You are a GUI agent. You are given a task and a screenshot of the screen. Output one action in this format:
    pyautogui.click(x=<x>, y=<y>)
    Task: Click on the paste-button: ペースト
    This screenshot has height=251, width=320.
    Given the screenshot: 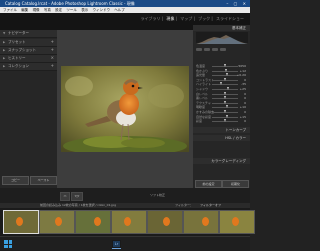 What is the action you would take?
    pyautogui.click(x=43, y=180)
    